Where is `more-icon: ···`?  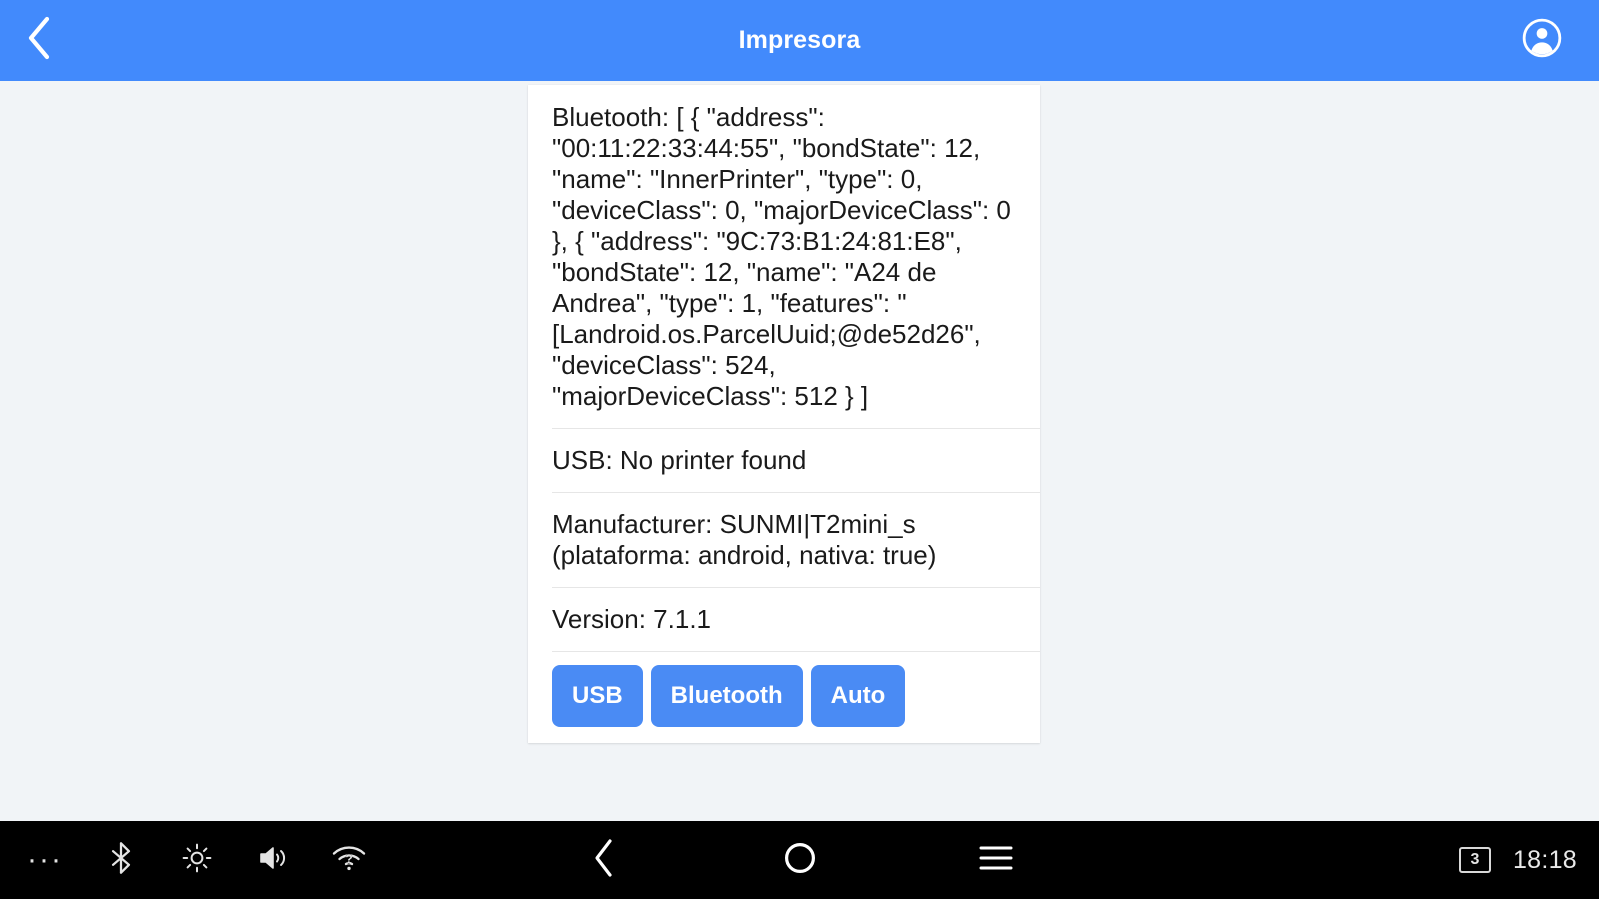 more-icon: ··· is located at coordinates (45, 859).